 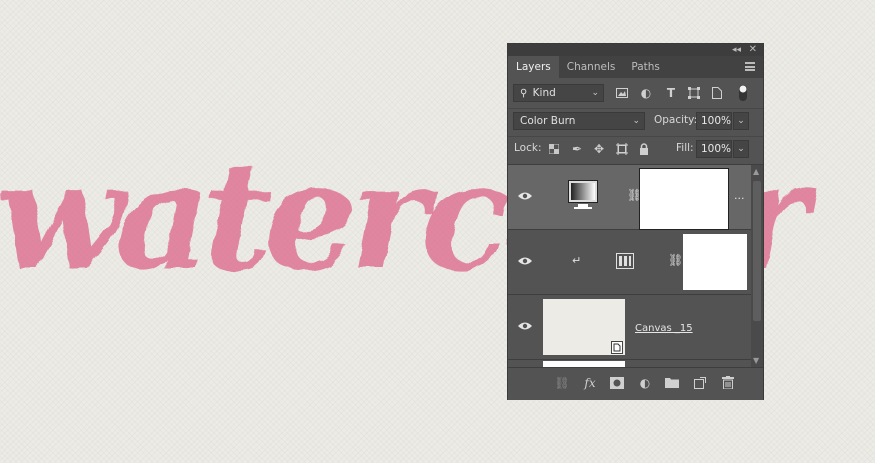 I want to click on layer-row-levels: ↵ ⛓, so click(x=629, y=262).